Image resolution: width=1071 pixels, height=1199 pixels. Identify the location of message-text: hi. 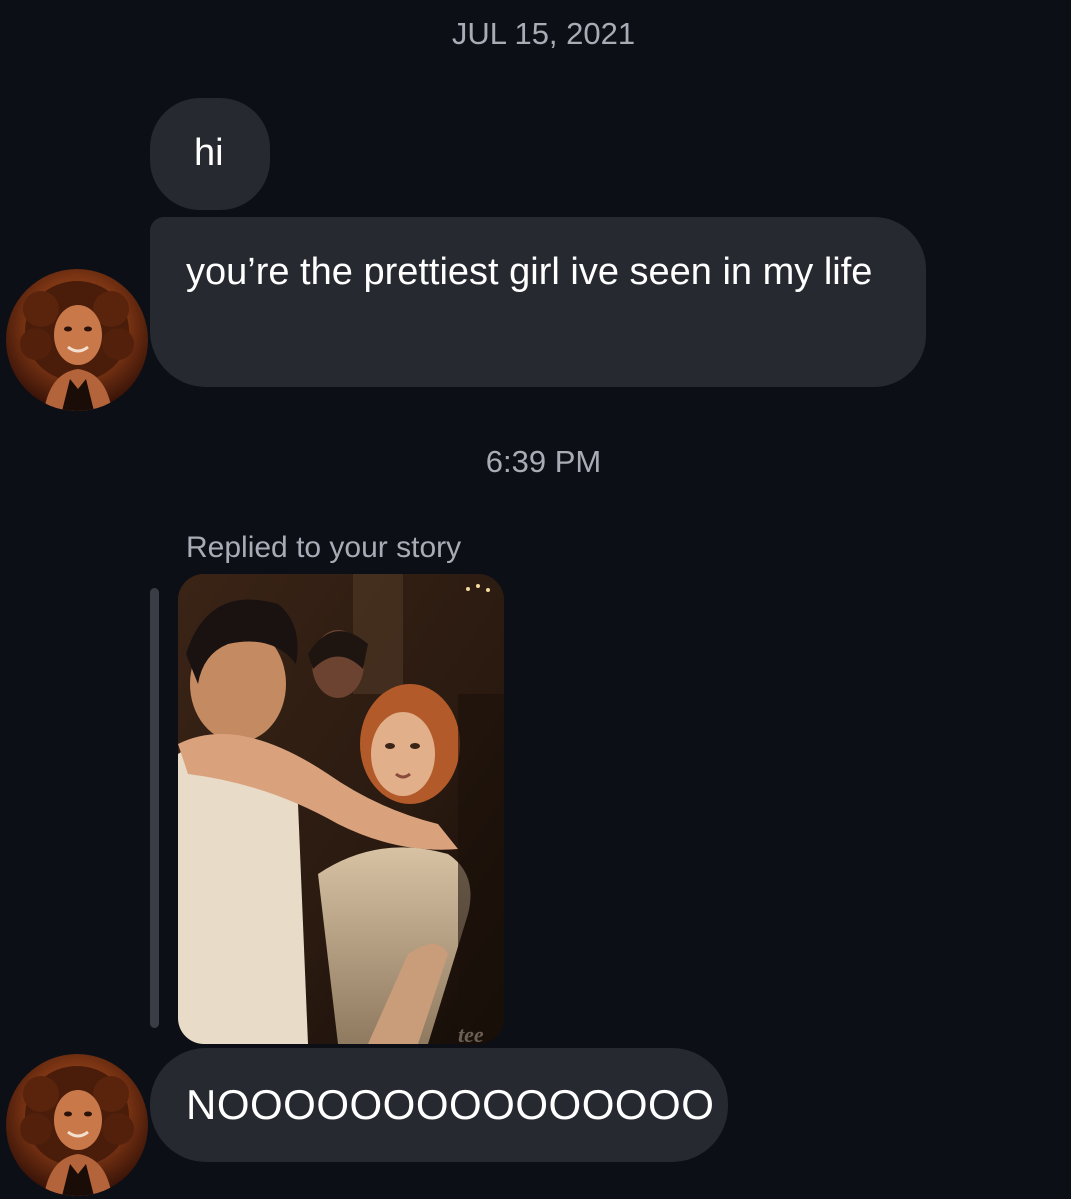
(209, 153).